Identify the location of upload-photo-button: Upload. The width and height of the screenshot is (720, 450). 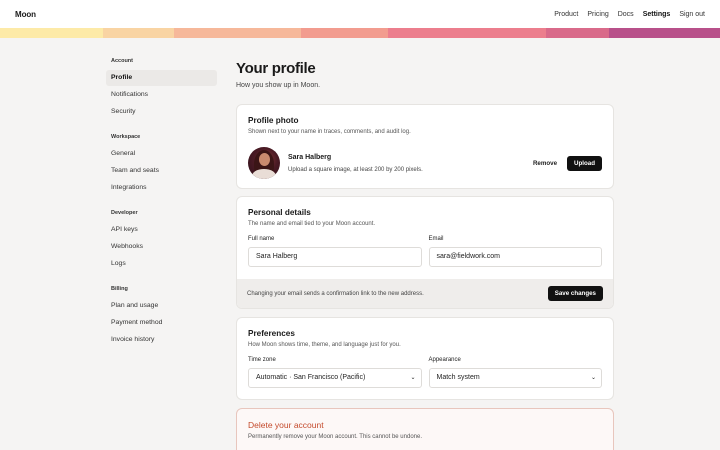
(584, 163).